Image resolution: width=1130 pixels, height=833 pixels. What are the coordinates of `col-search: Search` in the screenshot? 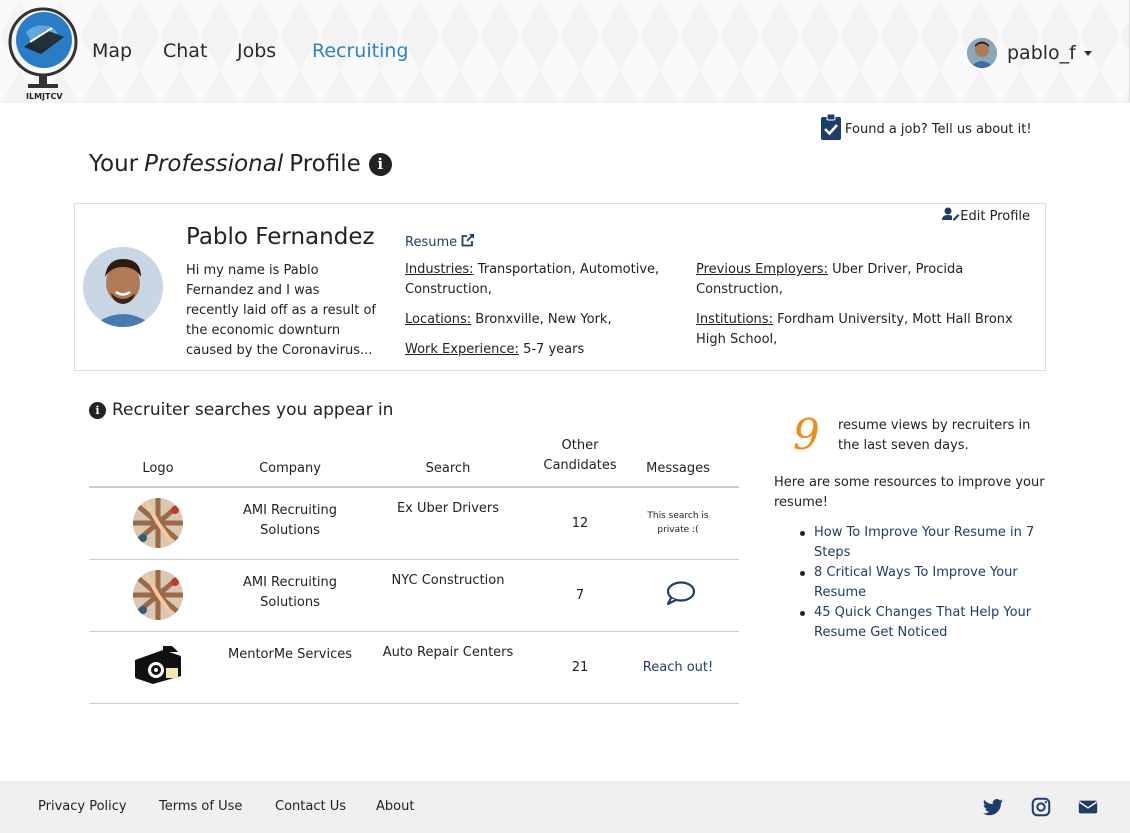 It's located at (448, 462).